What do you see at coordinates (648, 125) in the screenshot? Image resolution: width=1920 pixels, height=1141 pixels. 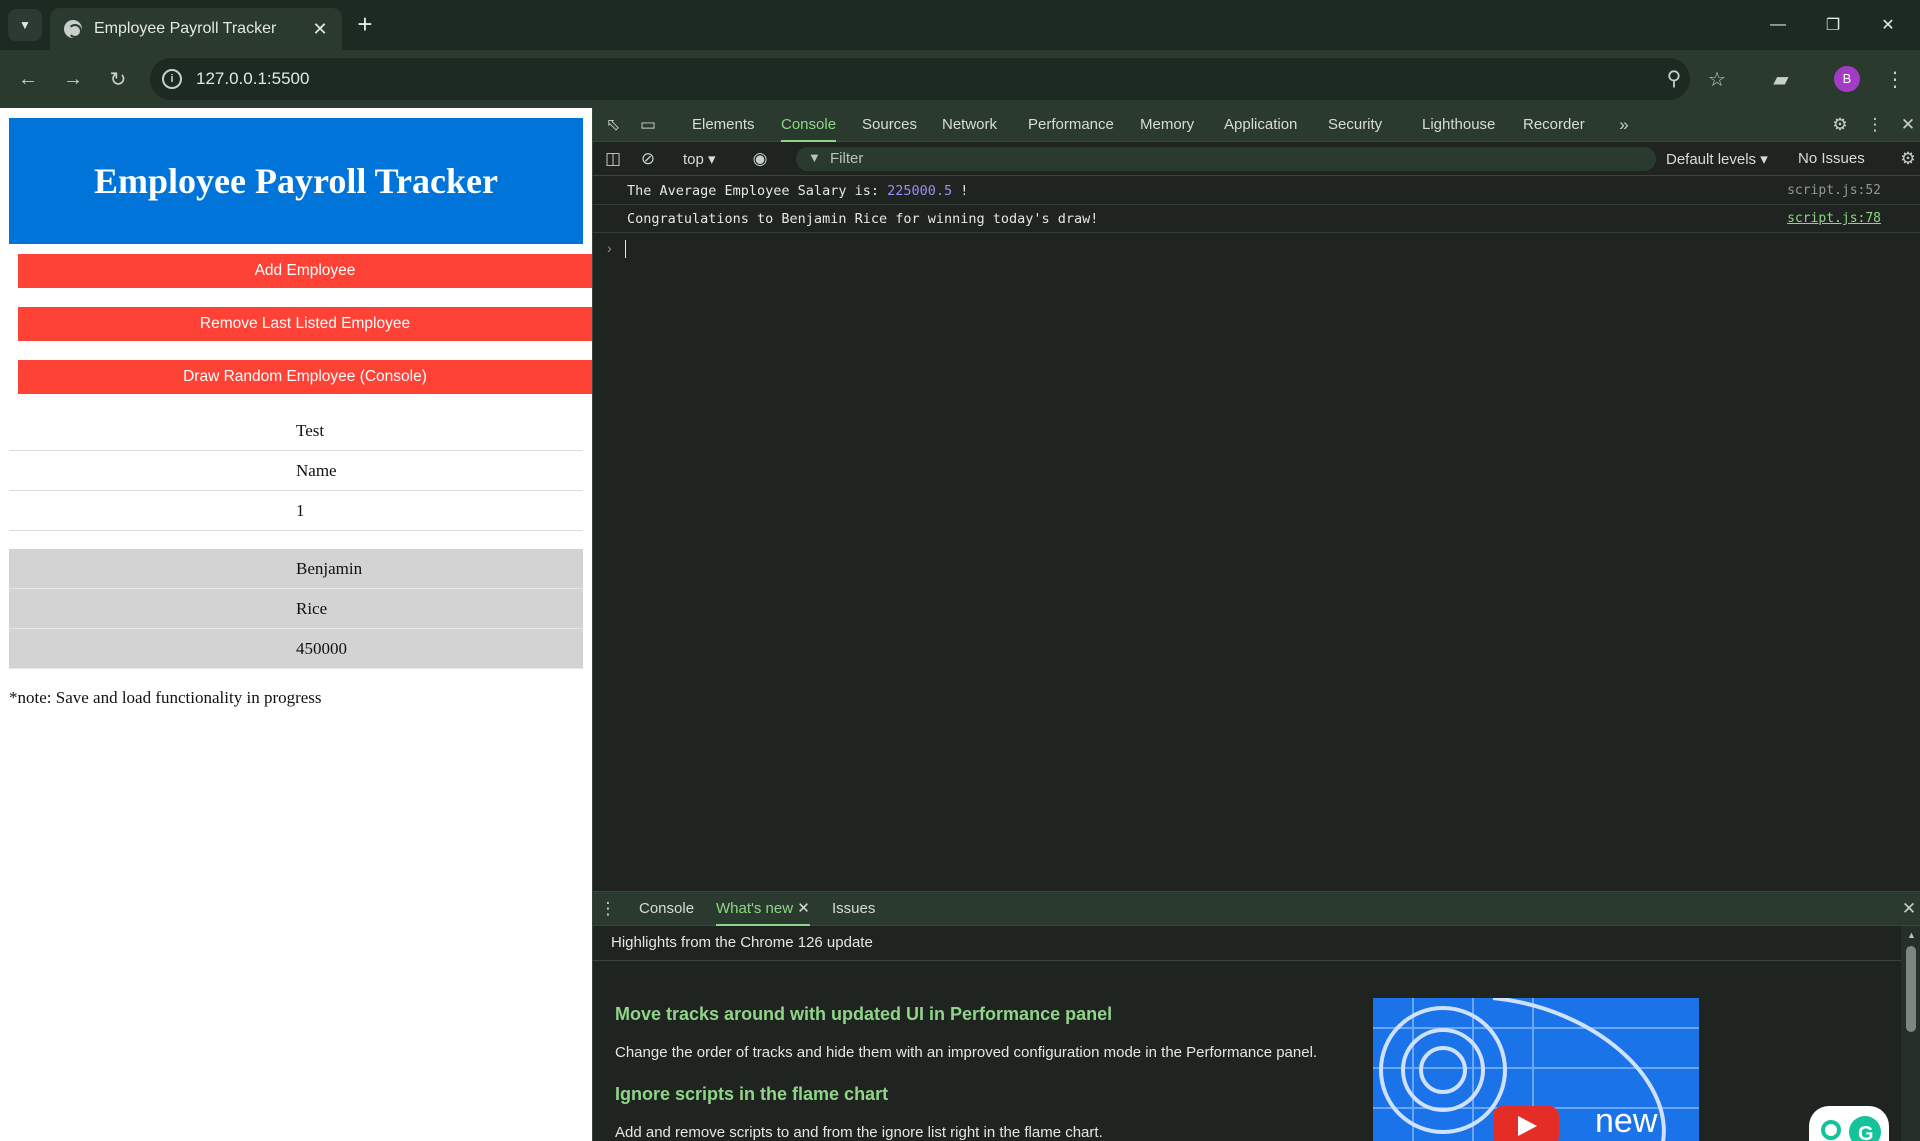 I see `device-toolbar-icon: ▭` at bounding box center [648, 125].